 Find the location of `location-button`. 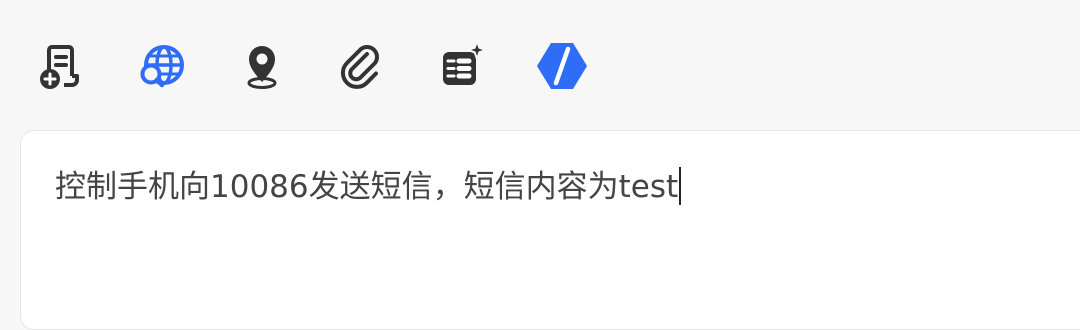

location-button is located at coordinates (262, 66).